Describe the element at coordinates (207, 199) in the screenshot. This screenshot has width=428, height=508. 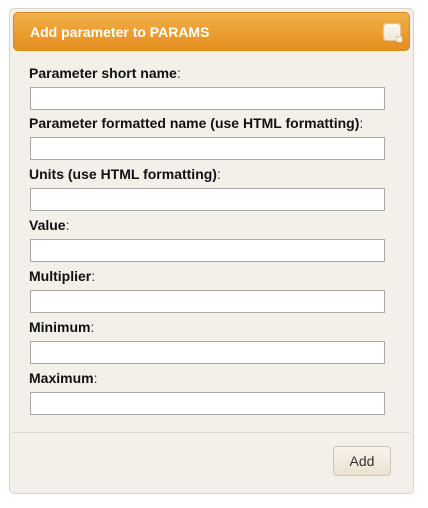
I see `units-input` at that location.